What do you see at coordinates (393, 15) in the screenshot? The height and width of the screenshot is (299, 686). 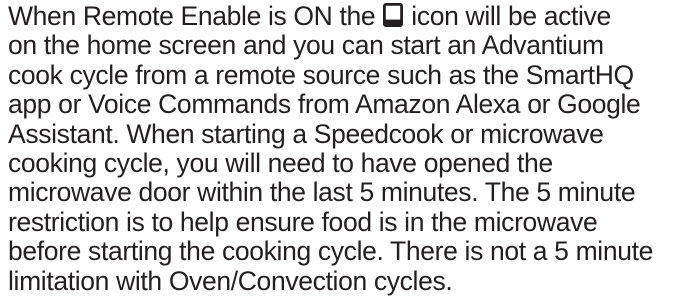 I see `remote-enable-icon` at bounding box center [393, 15].